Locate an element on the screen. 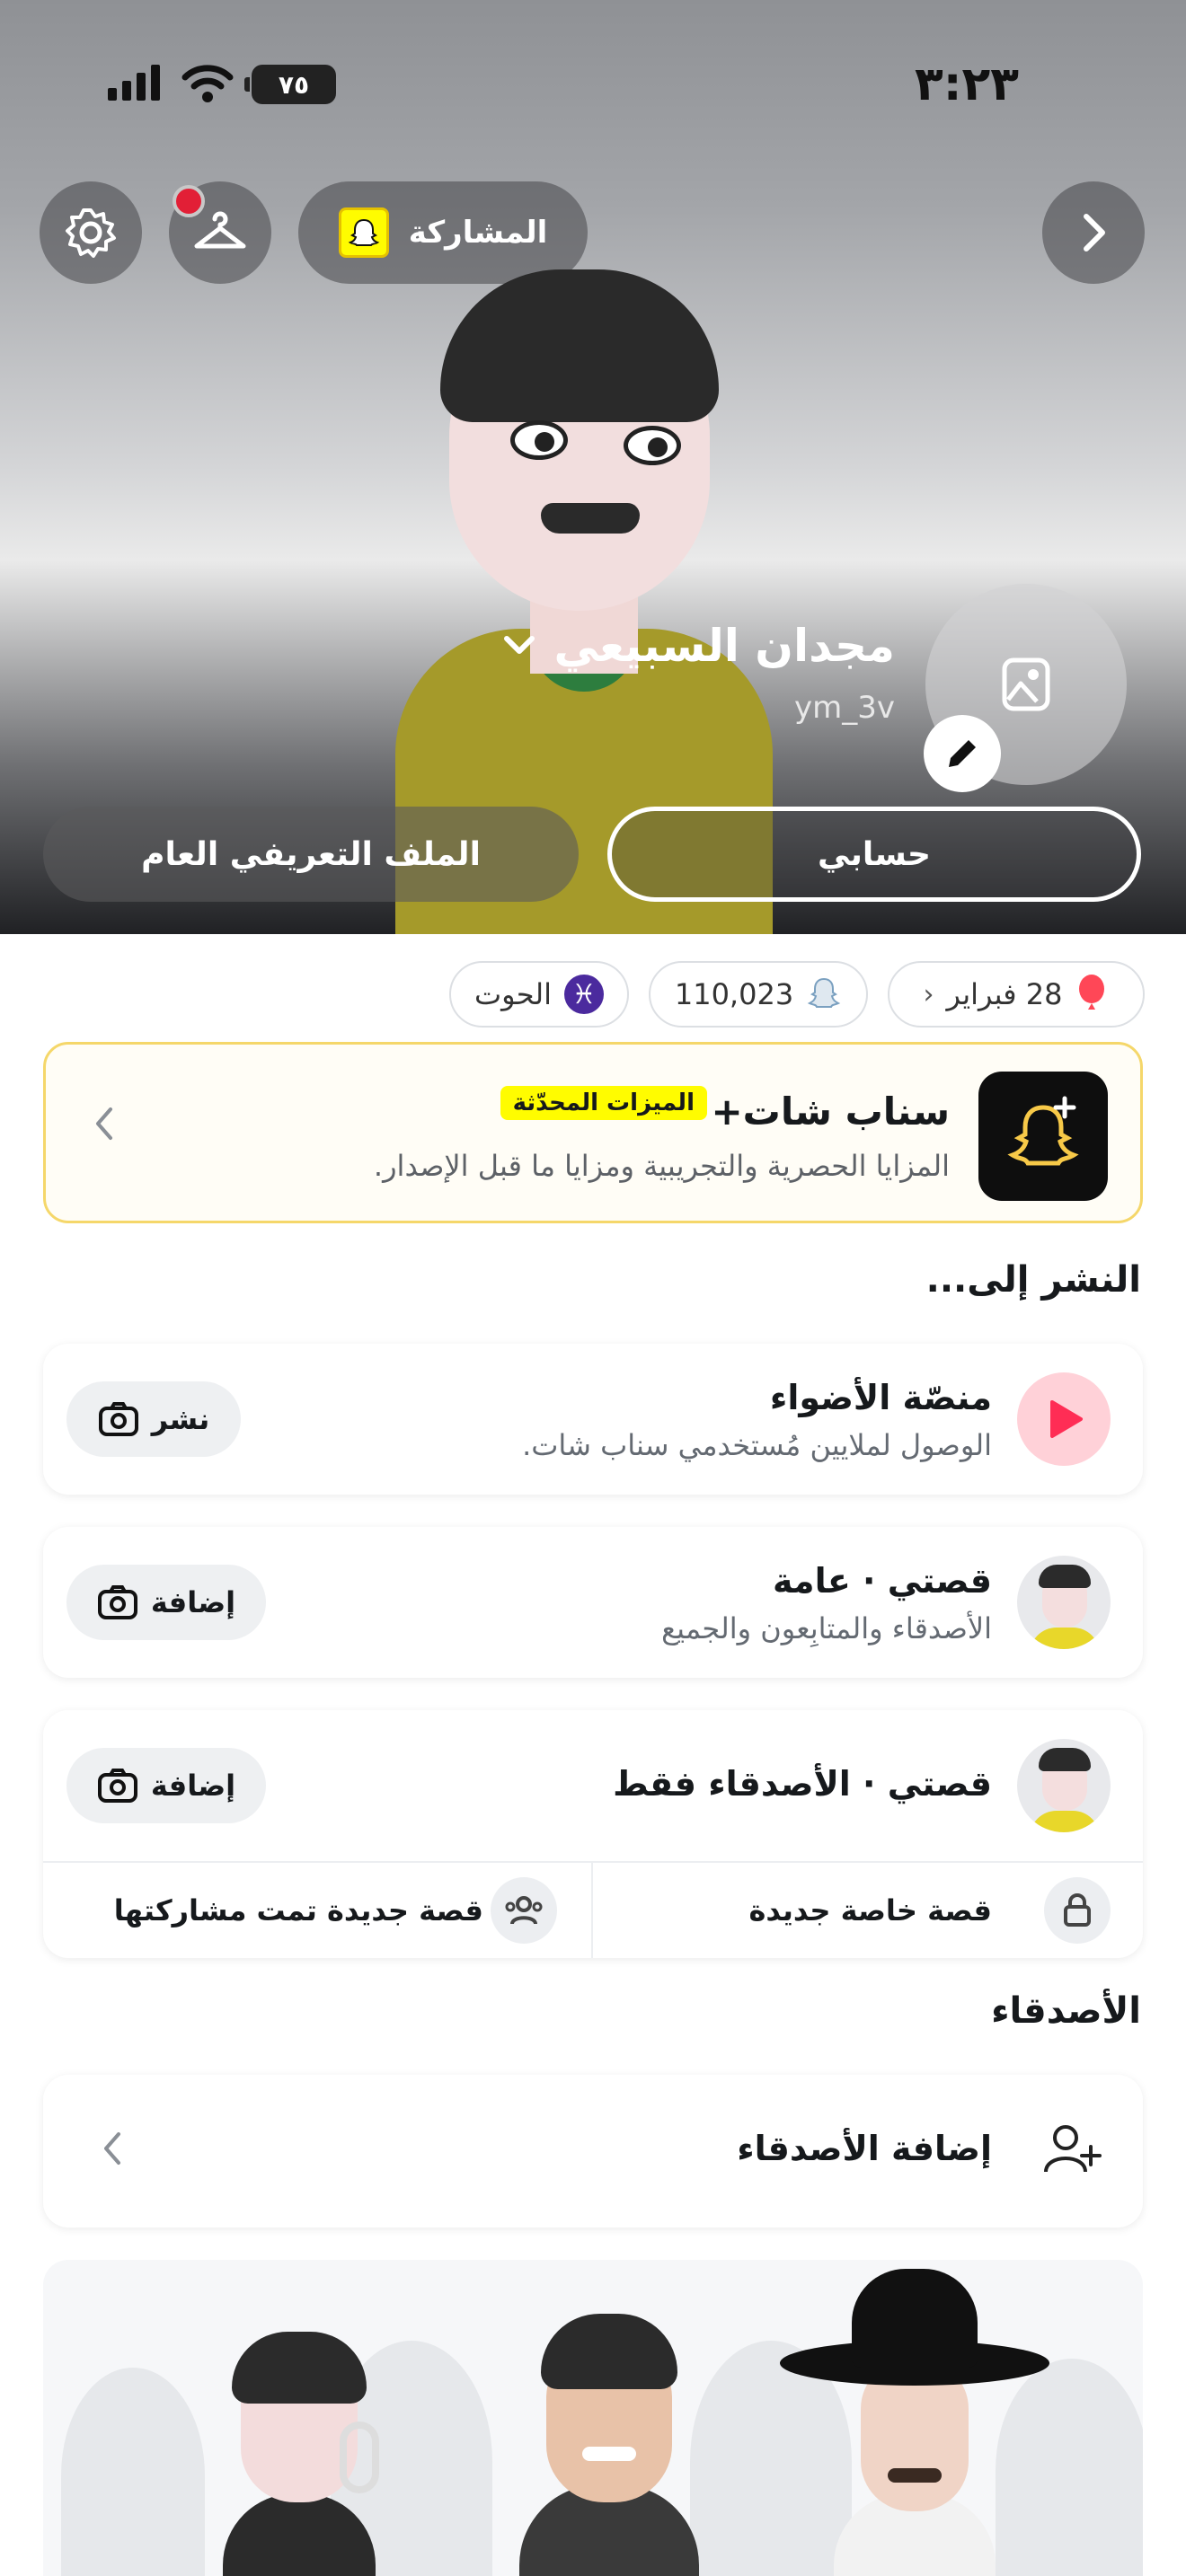 The height and width of the screenshot is (2576, 1186). add-friend-icon is located at coordinates (1072, 2151).